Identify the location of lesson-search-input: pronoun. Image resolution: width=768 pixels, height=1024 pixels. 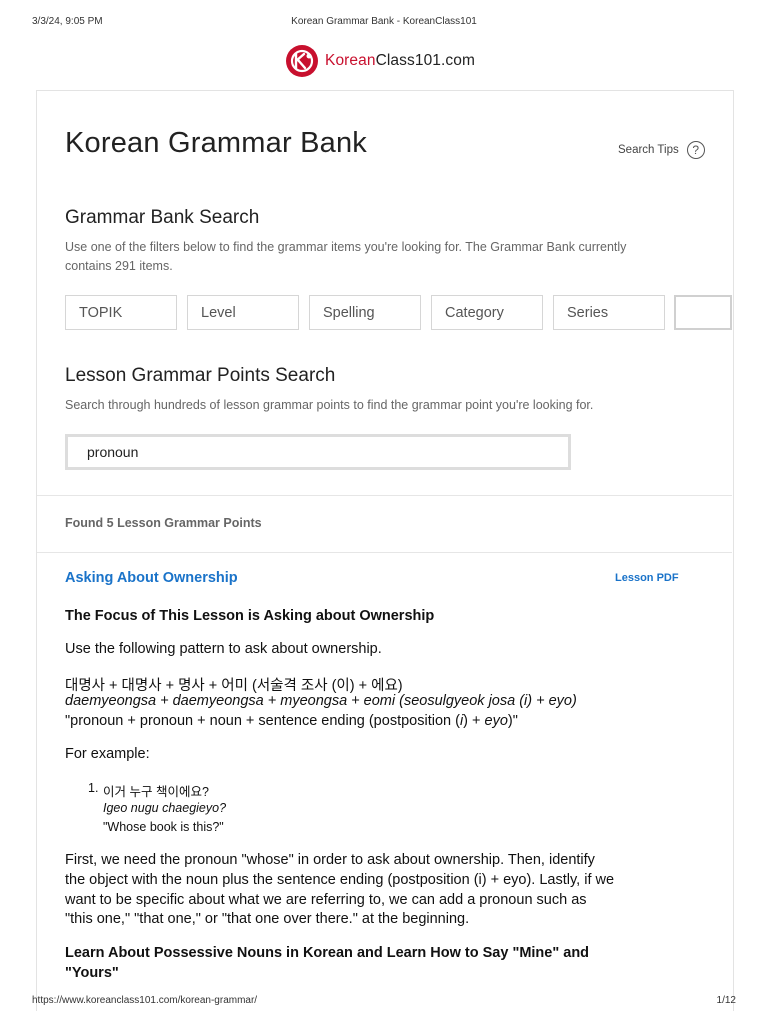
(318, 452).